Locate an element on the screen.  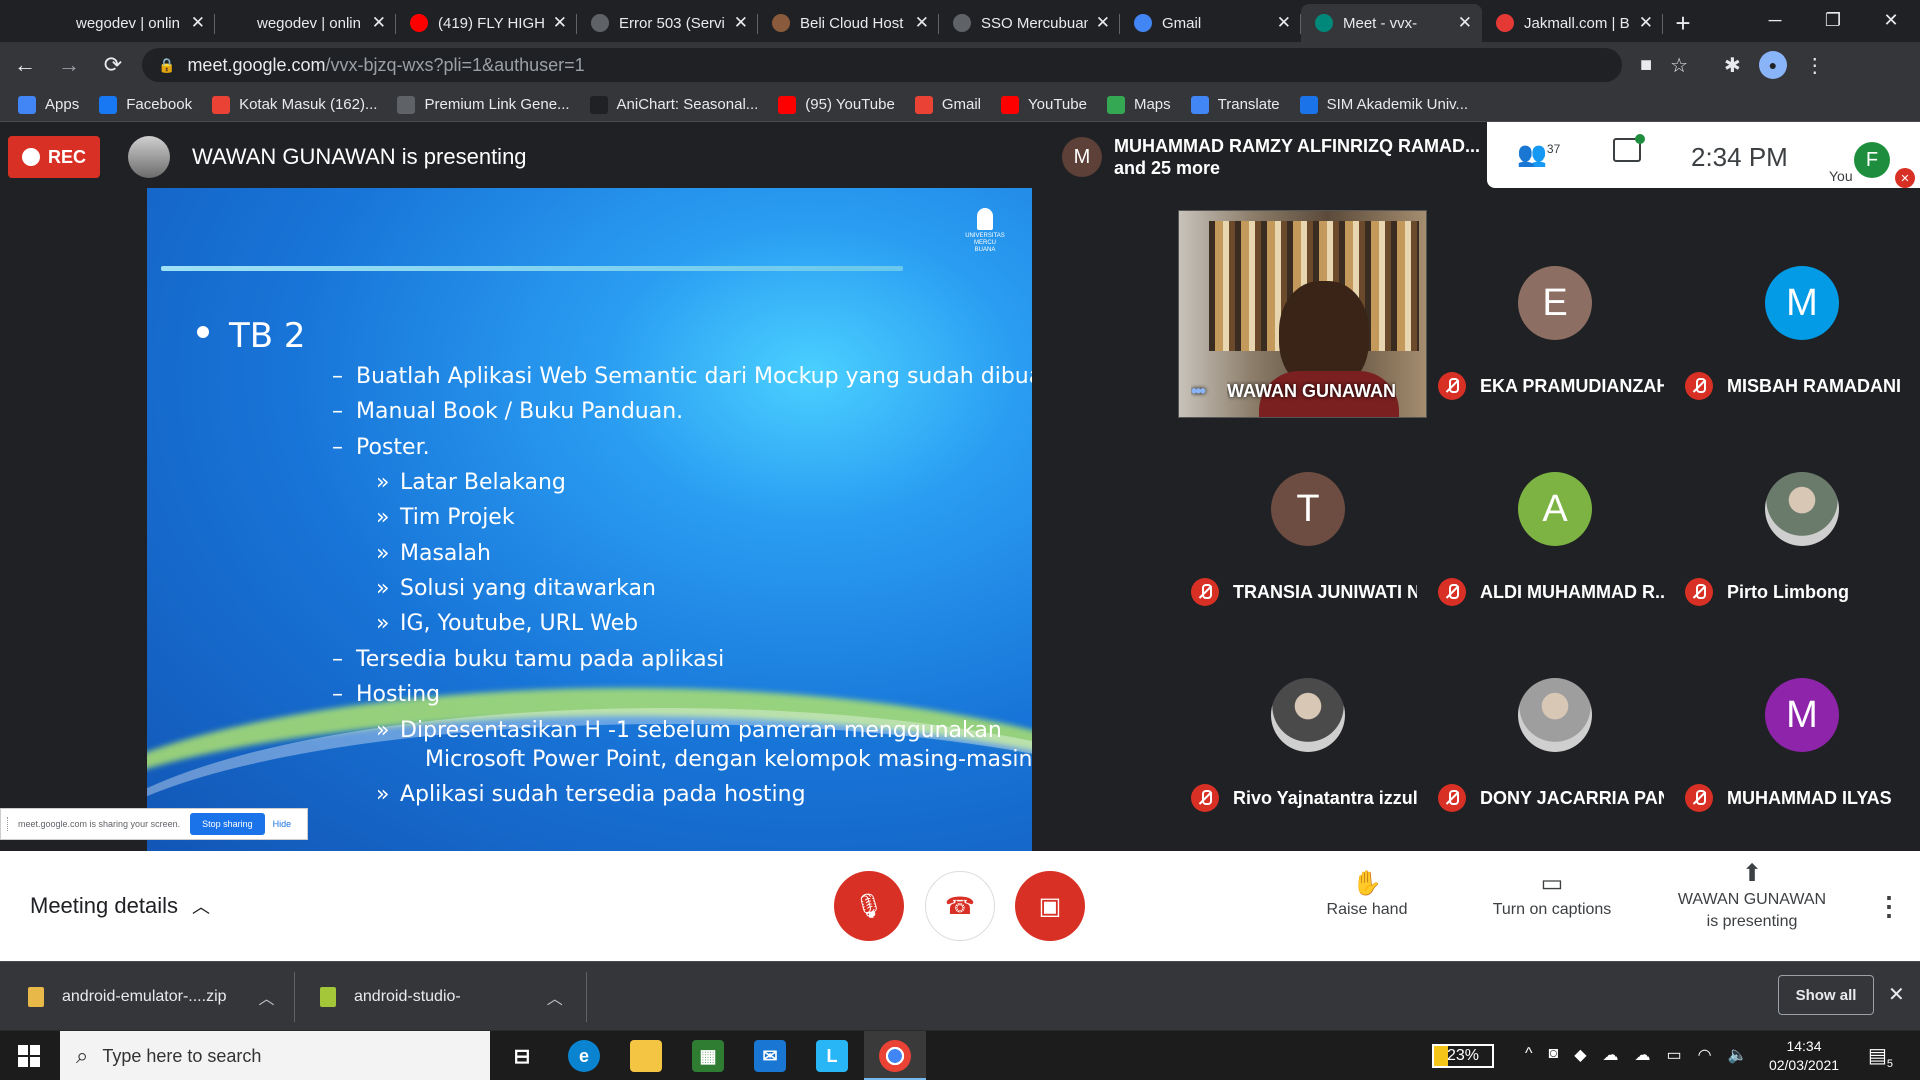
download-item: android-emulator-....zip ︿ is located at coordinates (151, 996).